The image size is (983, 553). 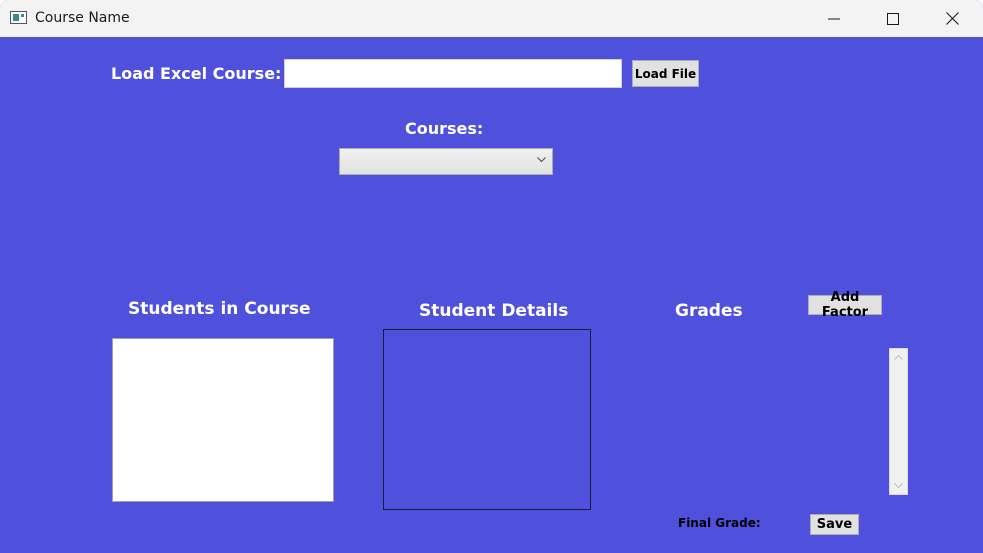 I want to click on title-bar: Course Name, so click(x=491, y=18).